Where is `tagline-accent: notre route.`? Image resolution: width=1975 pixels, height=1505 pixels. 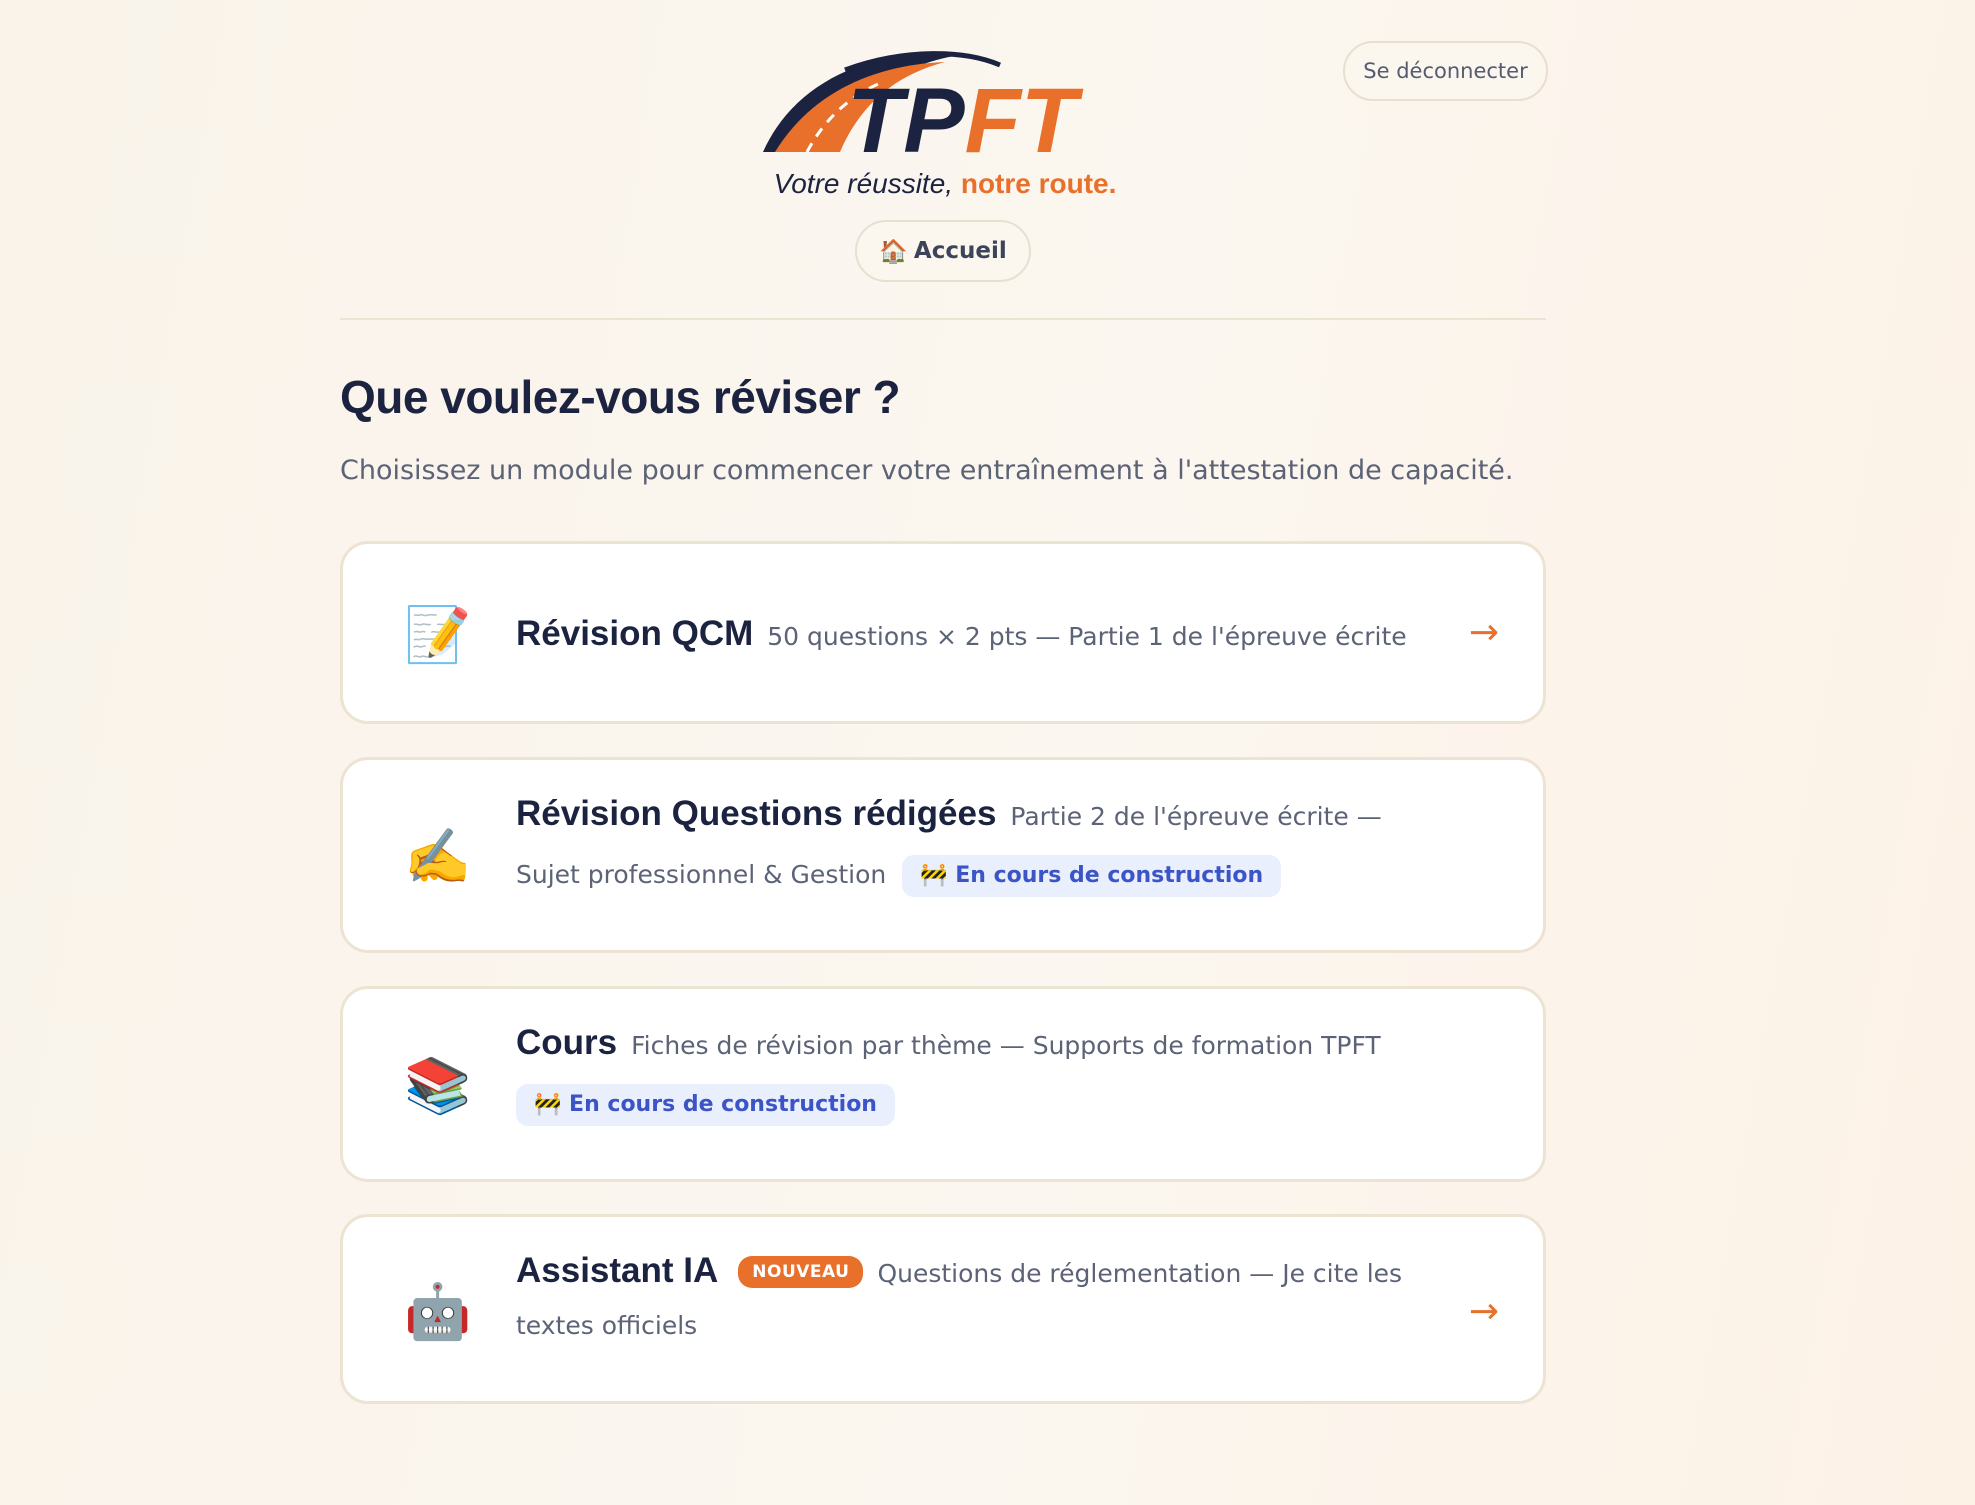
tagline-accent: notre route. is located at coordinates (1038, 183).